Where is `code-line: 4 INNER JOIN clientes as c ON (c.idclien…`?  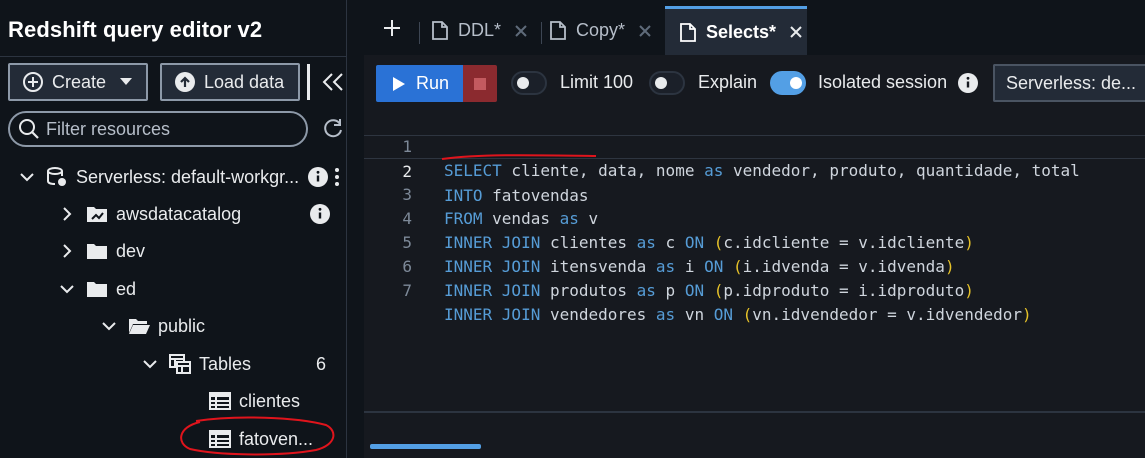
code-line: 4 INNER JOIN clientes as c ON (c.idclien… is located at coordinates (754, 217).